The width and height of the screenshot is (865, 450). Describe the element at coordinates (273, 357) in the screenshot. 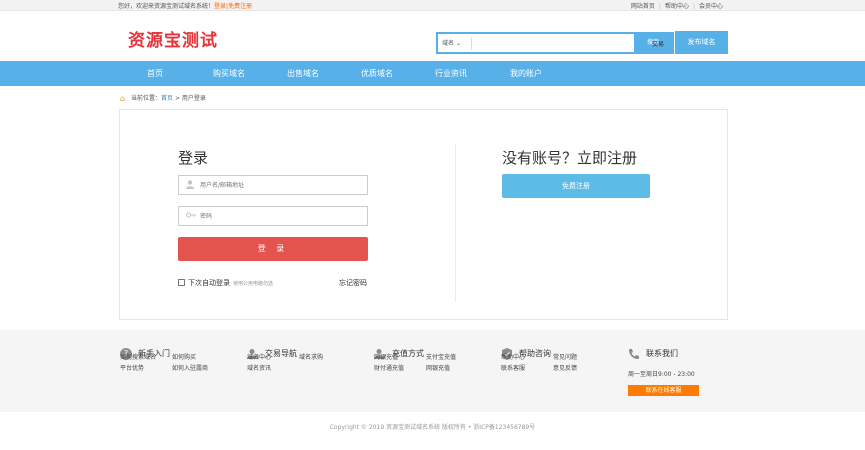

I see `footer-link: 域名中心` at that location.